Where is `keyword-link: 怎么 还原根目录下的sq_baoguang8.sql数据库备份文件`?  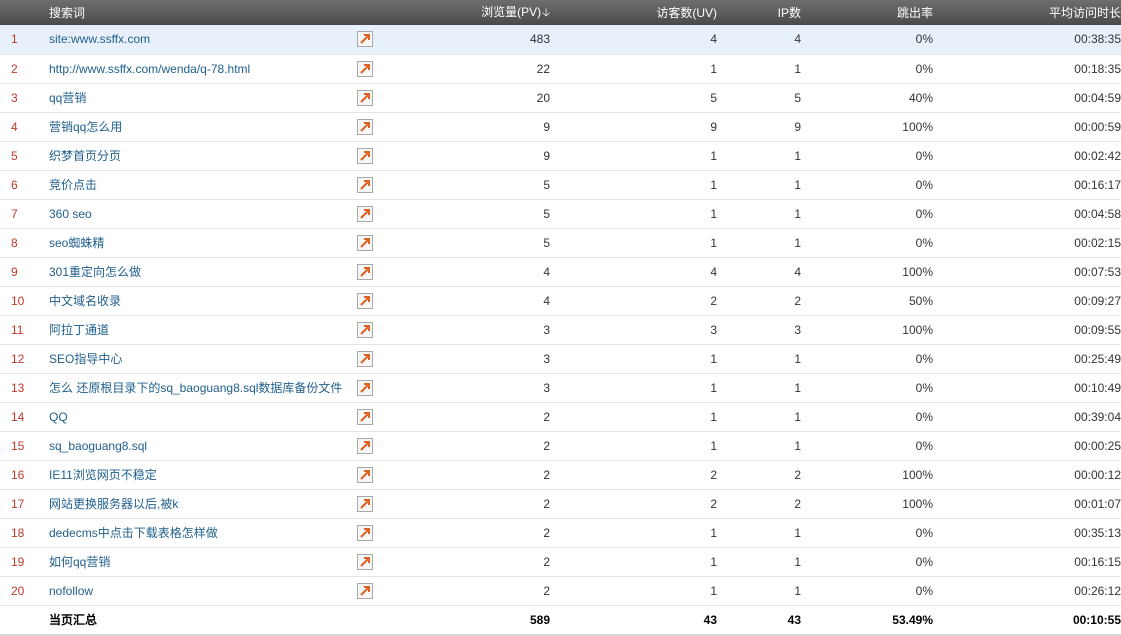
keyword-link: 怎么 还原根目录下的sq_baoguang8.sql数据库备份文件 is located at coordinates (195, 388).